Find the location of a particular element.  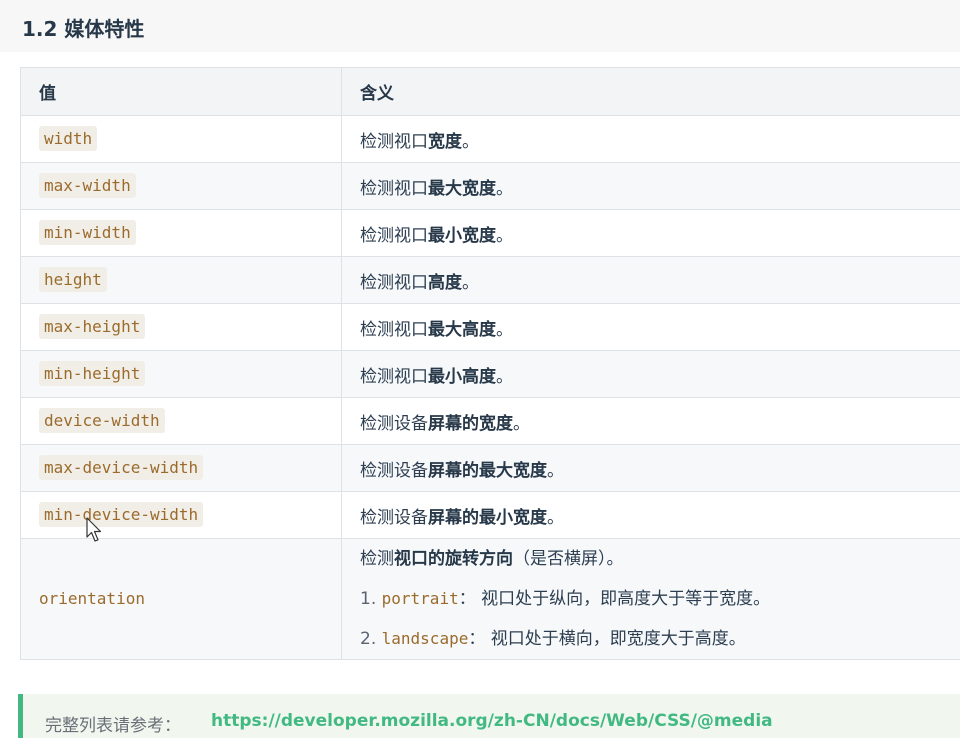

section-heading: 1.2 媒体特性 is located at coordinates (480, 26).